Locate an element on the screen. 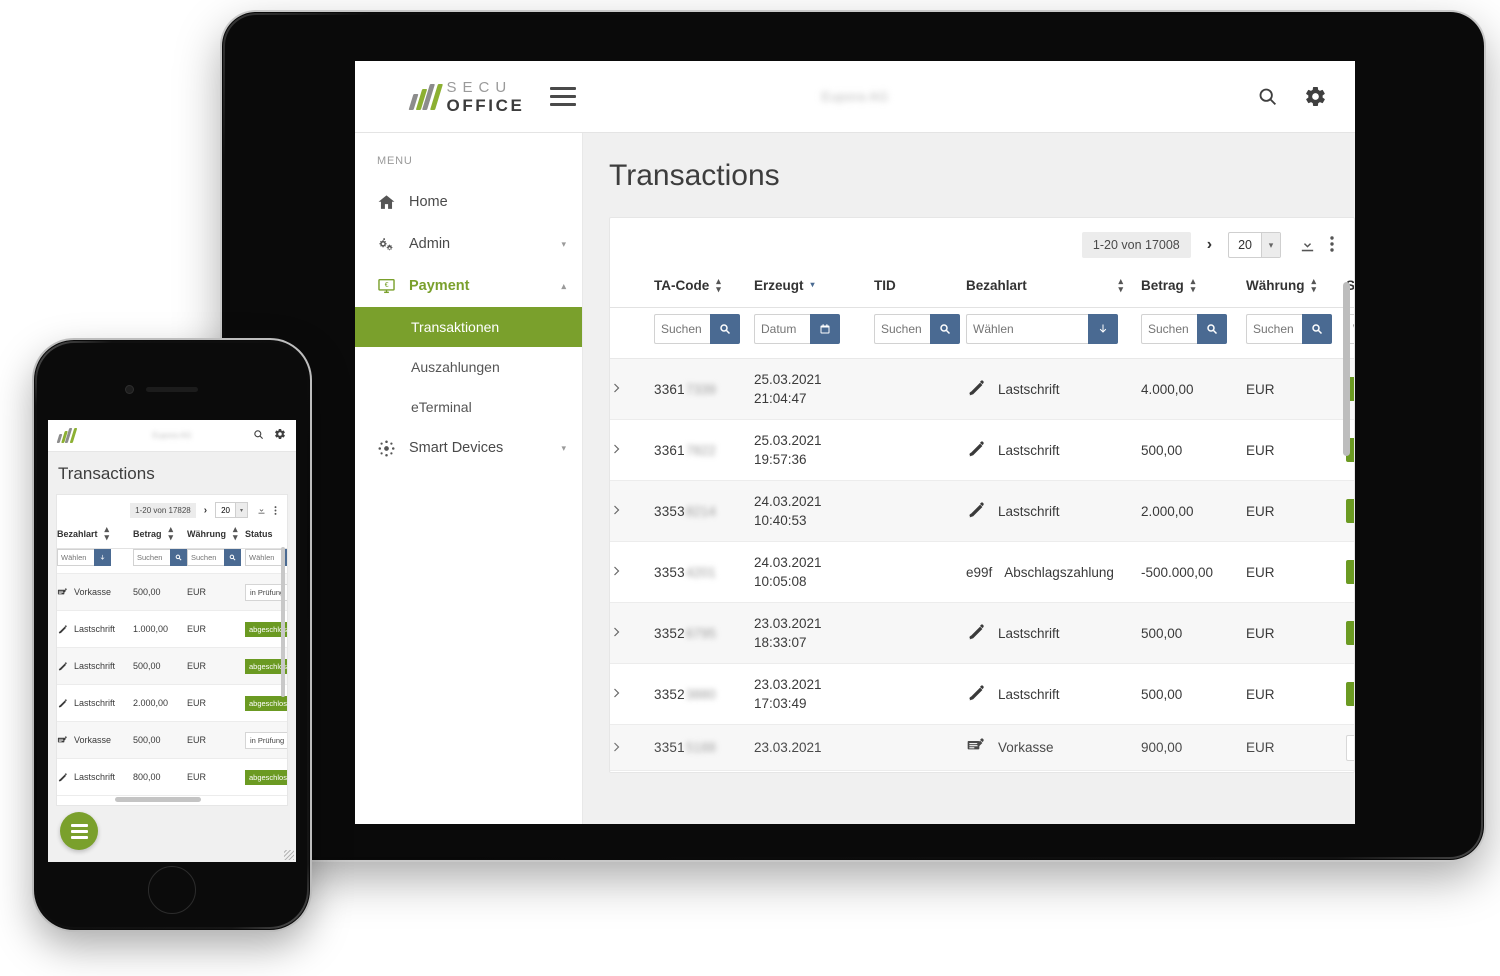  col-bezahlart: Bezahlart ▴ ▾ is located at coordinates (1053, 288).